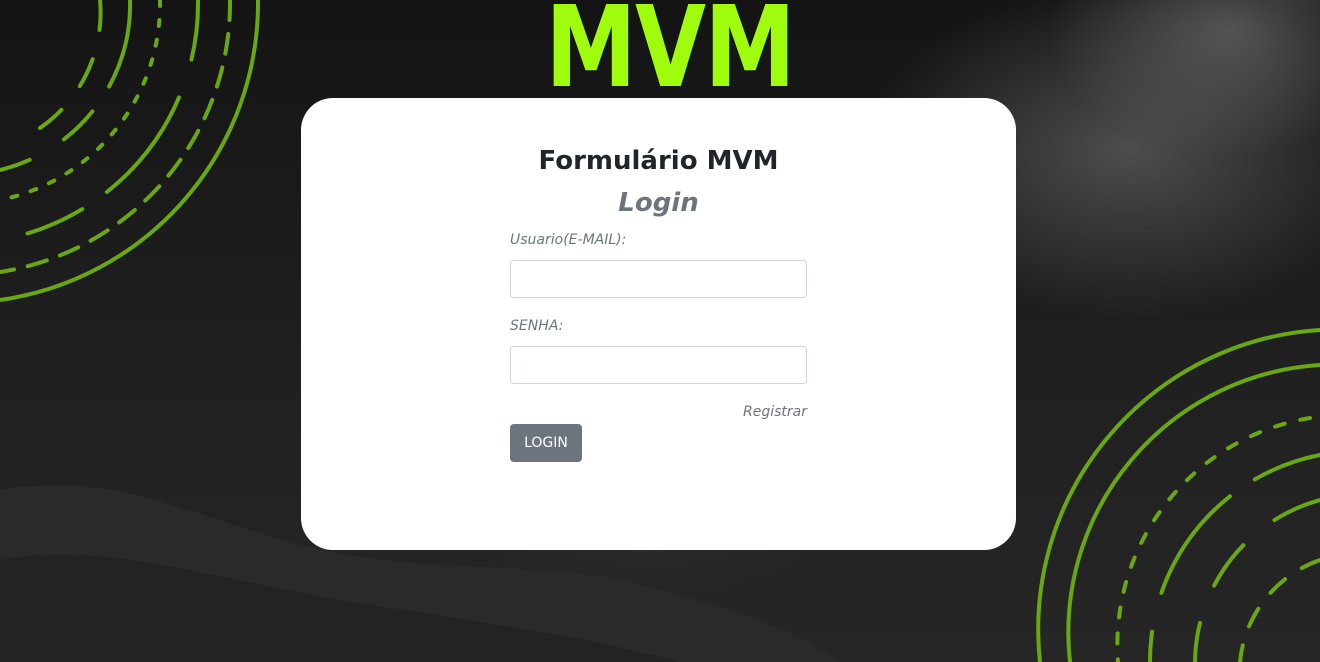 The height and width of the screenshot is (662, 1320). I want to click on login-button: LOGIN, so click(546, 443).